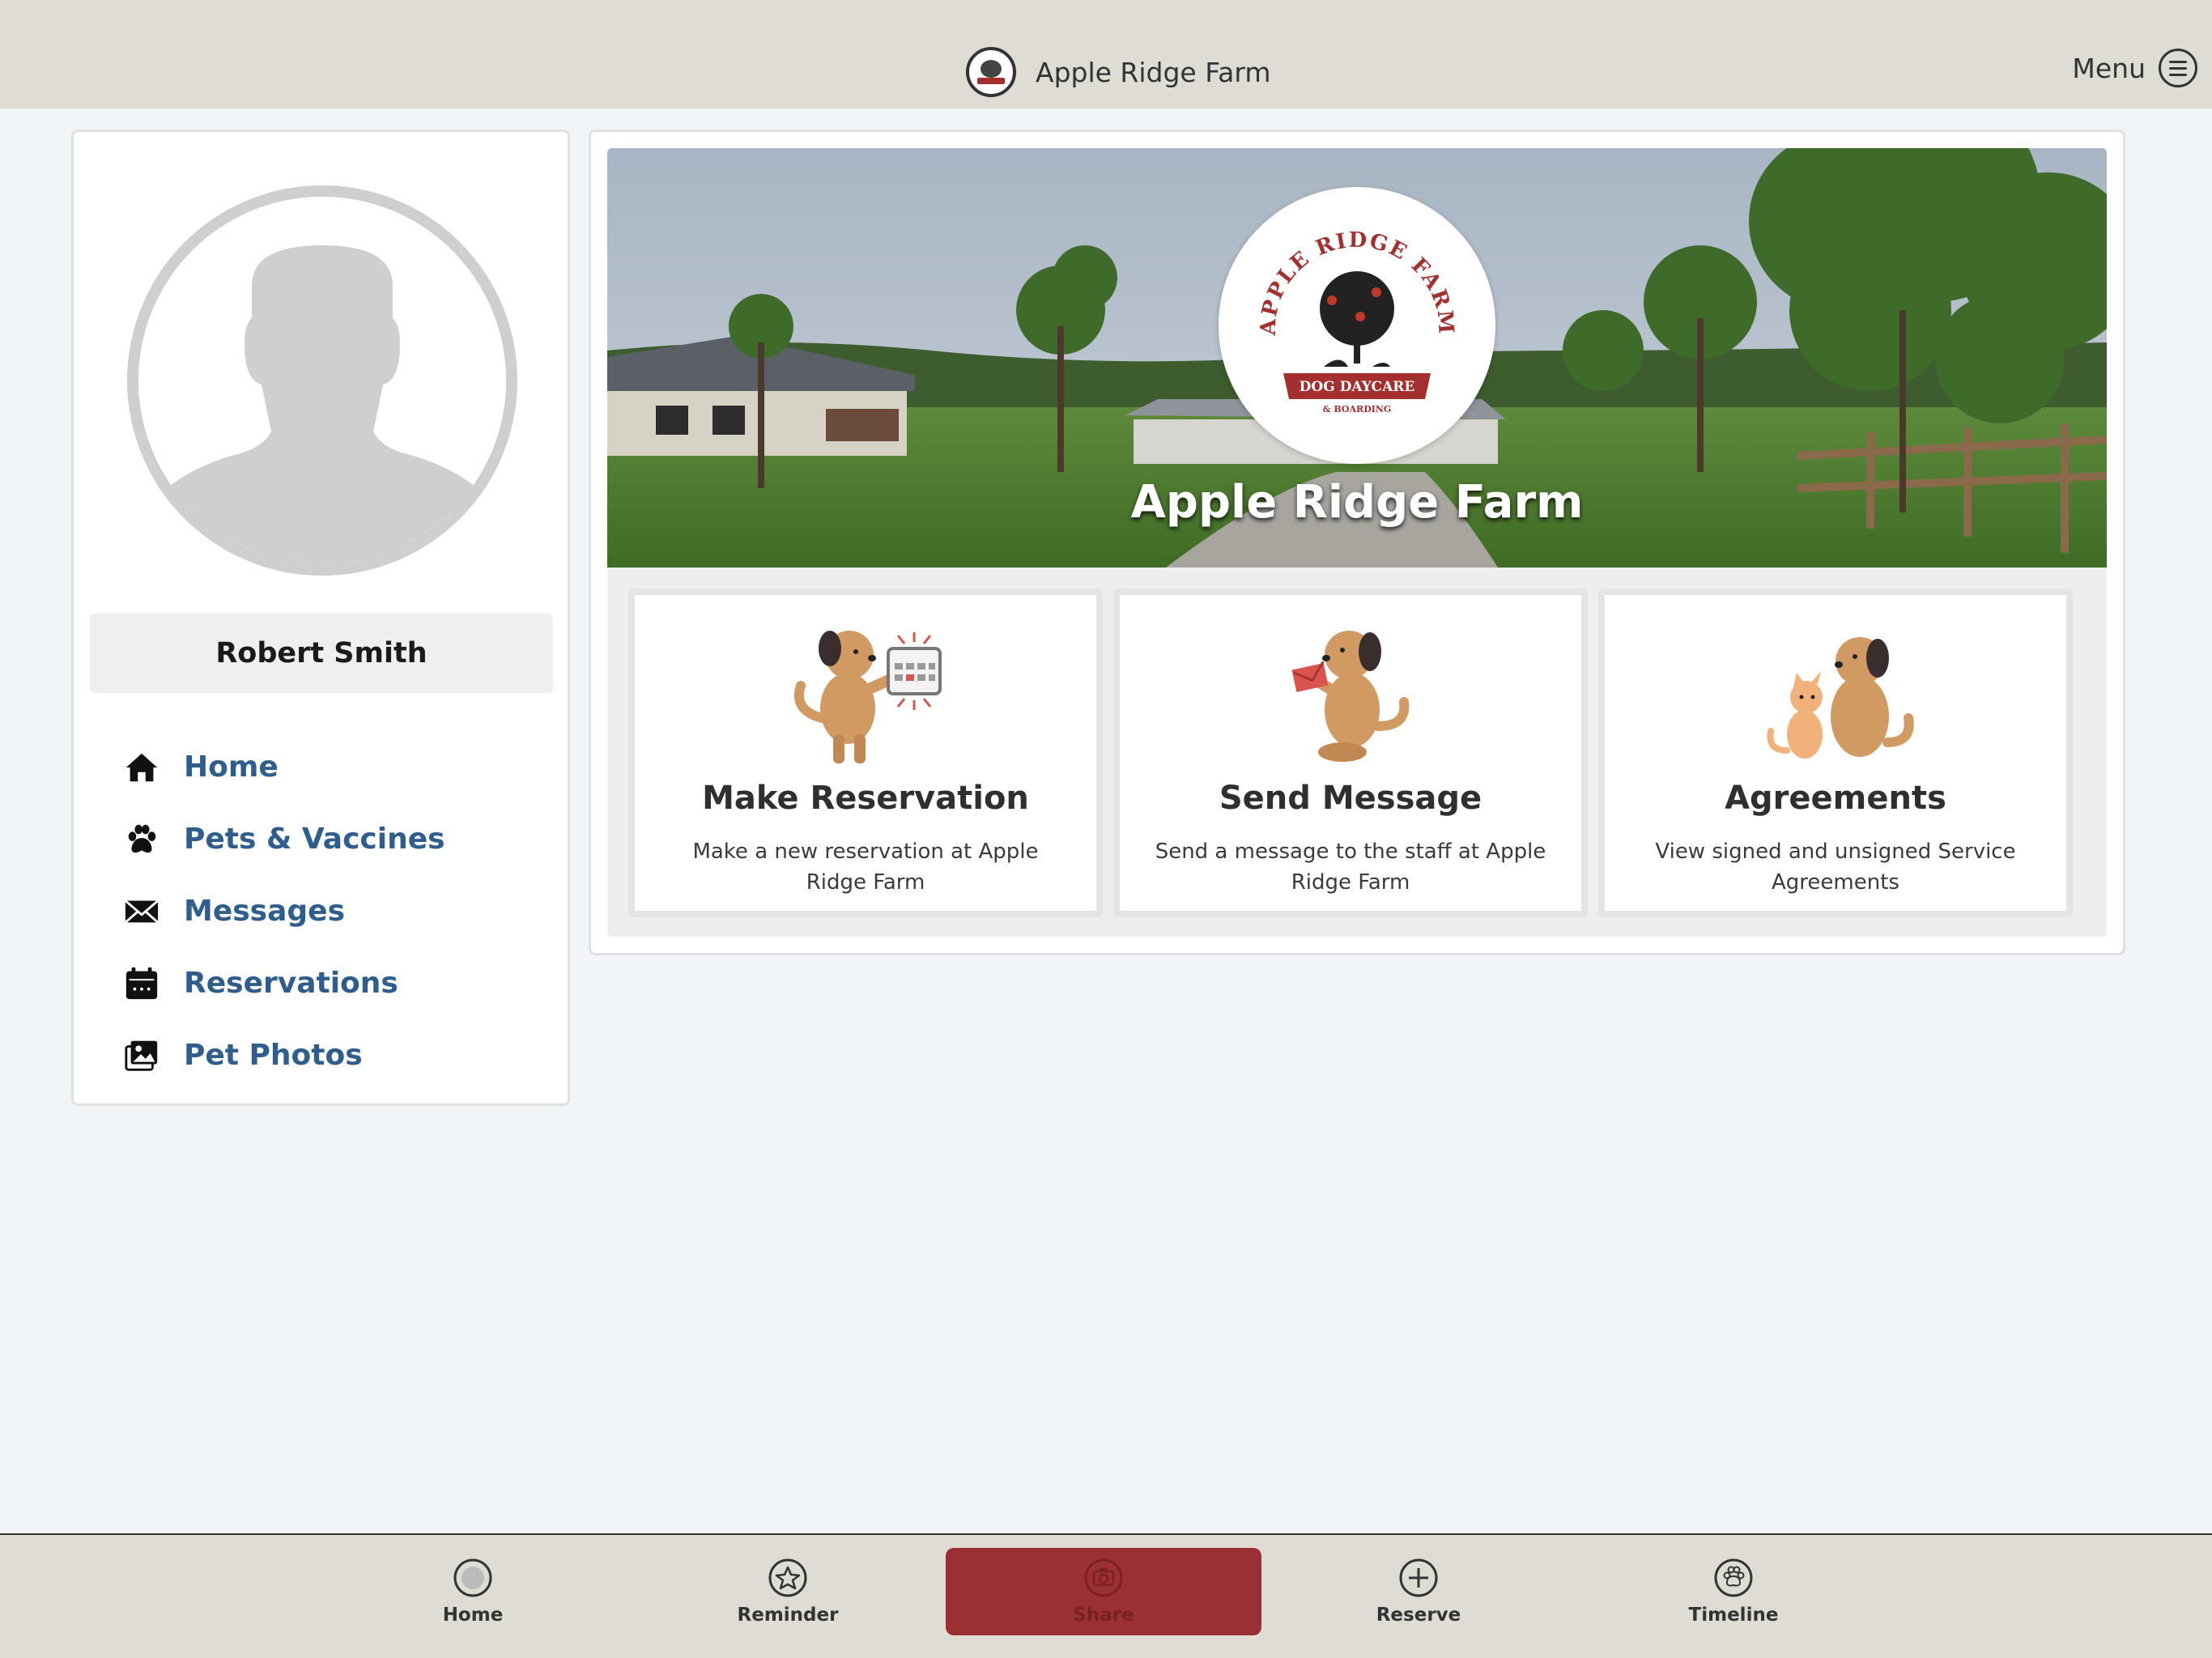  What do you see at coordinates (1419, 1615) in the screenshot?
I see `tab-label: Reserve` at bounding box center [1419, 1615].